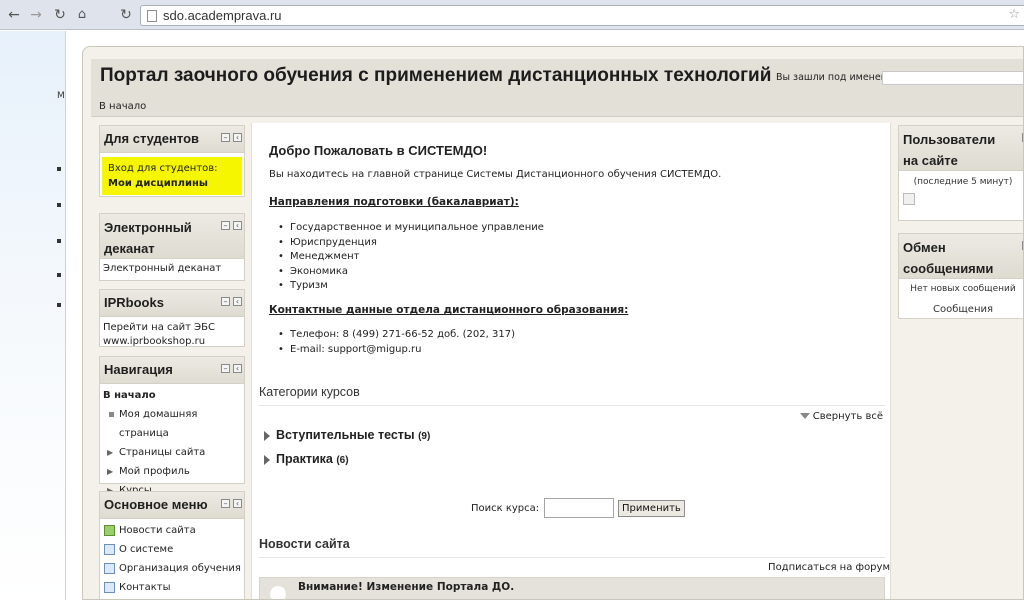  Describe the element at coordinates (172, 395) in the screenshot. I see `nav-home-link: В начало` at that location.